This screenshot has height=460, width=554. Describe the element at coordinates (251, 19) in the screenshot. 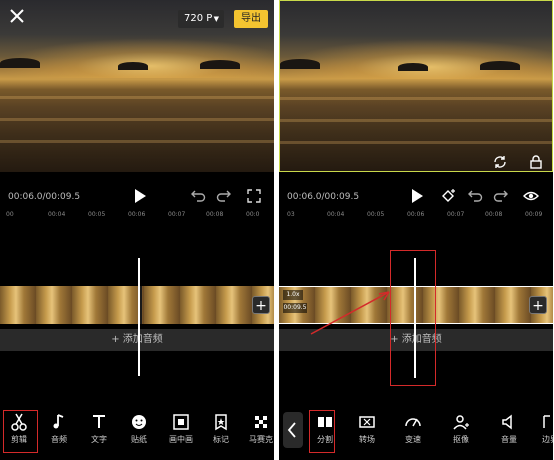

I see `export-button: 导出` at that location.